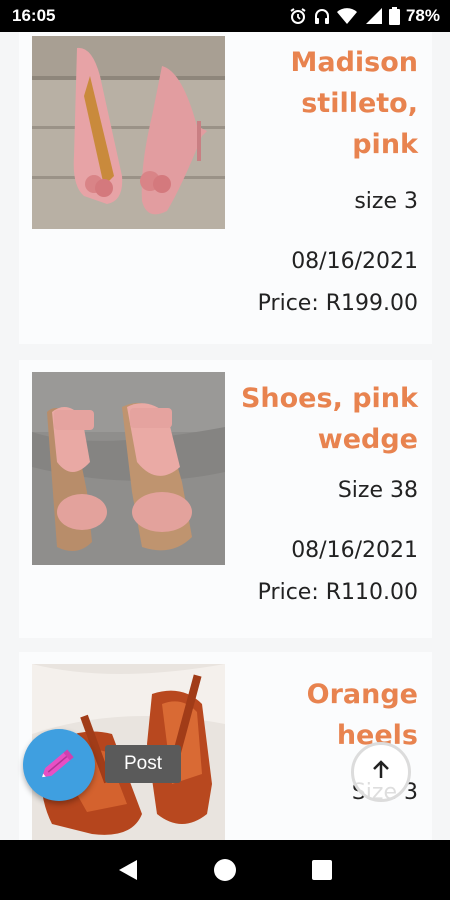  Describe the element at coordinates (298, 16) in the screenshot. I see `alarm-icon` at that location.